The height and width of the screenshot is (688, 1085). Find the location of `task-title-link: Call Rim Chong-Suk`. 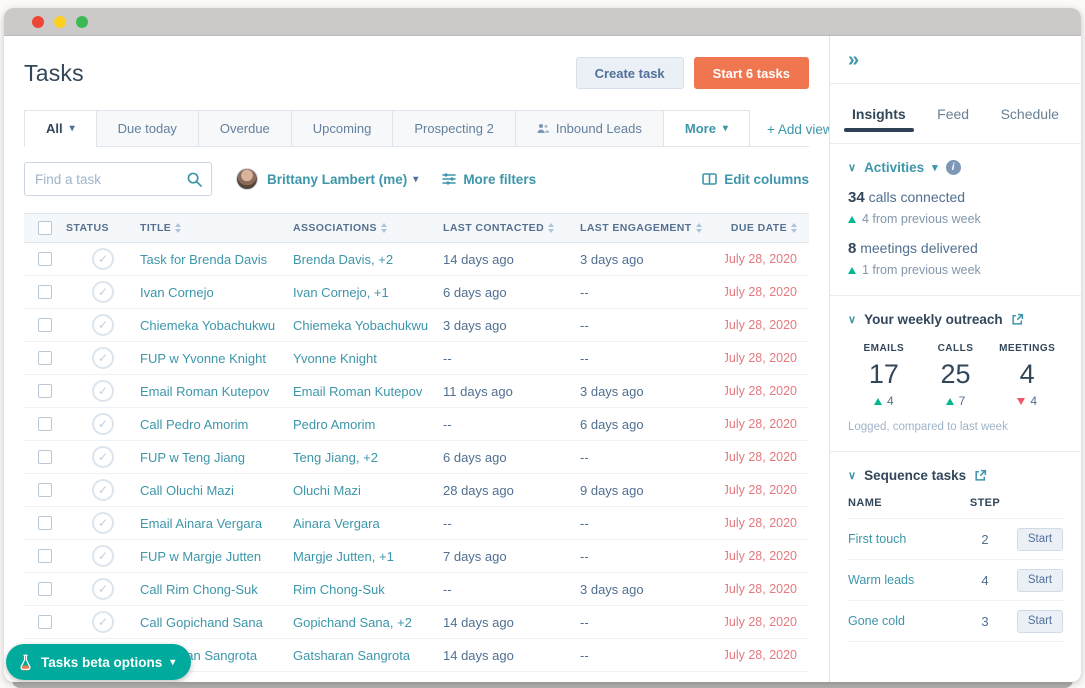

task-title-link: Call Rim Chong-Suk is located at coordinates (199, 589).